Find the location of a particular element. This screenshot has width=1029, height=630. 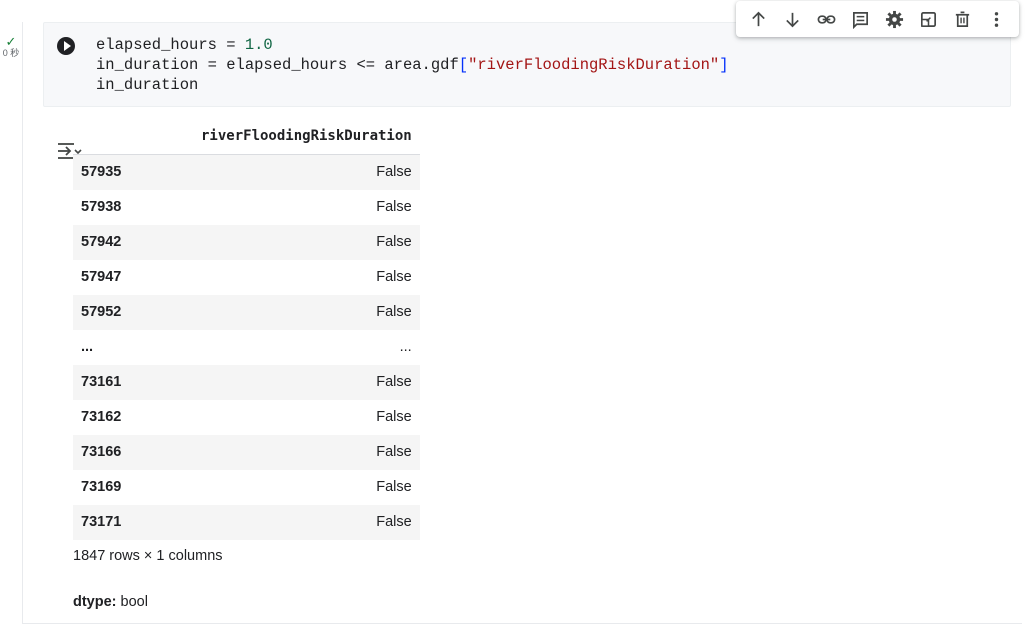

dtype-info: dtype: bool is located at coordinates (110, 602).